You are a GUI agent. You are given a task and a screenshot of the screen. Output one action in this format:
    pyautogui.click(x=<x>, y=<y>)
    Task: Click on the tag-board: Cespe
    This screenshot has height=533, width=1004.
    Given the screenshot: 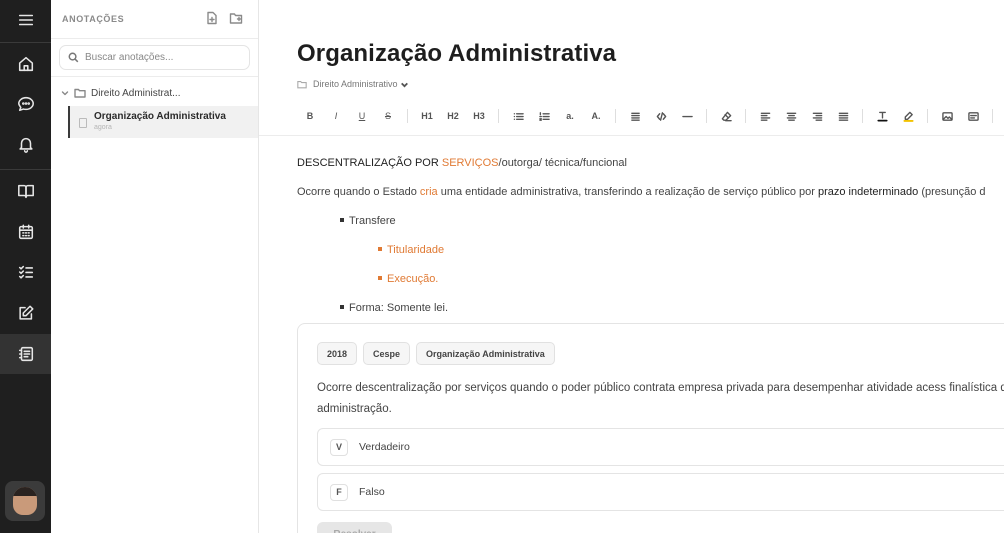 What is the action you would take?
    pyautogui.click(x=387, y=353)
    